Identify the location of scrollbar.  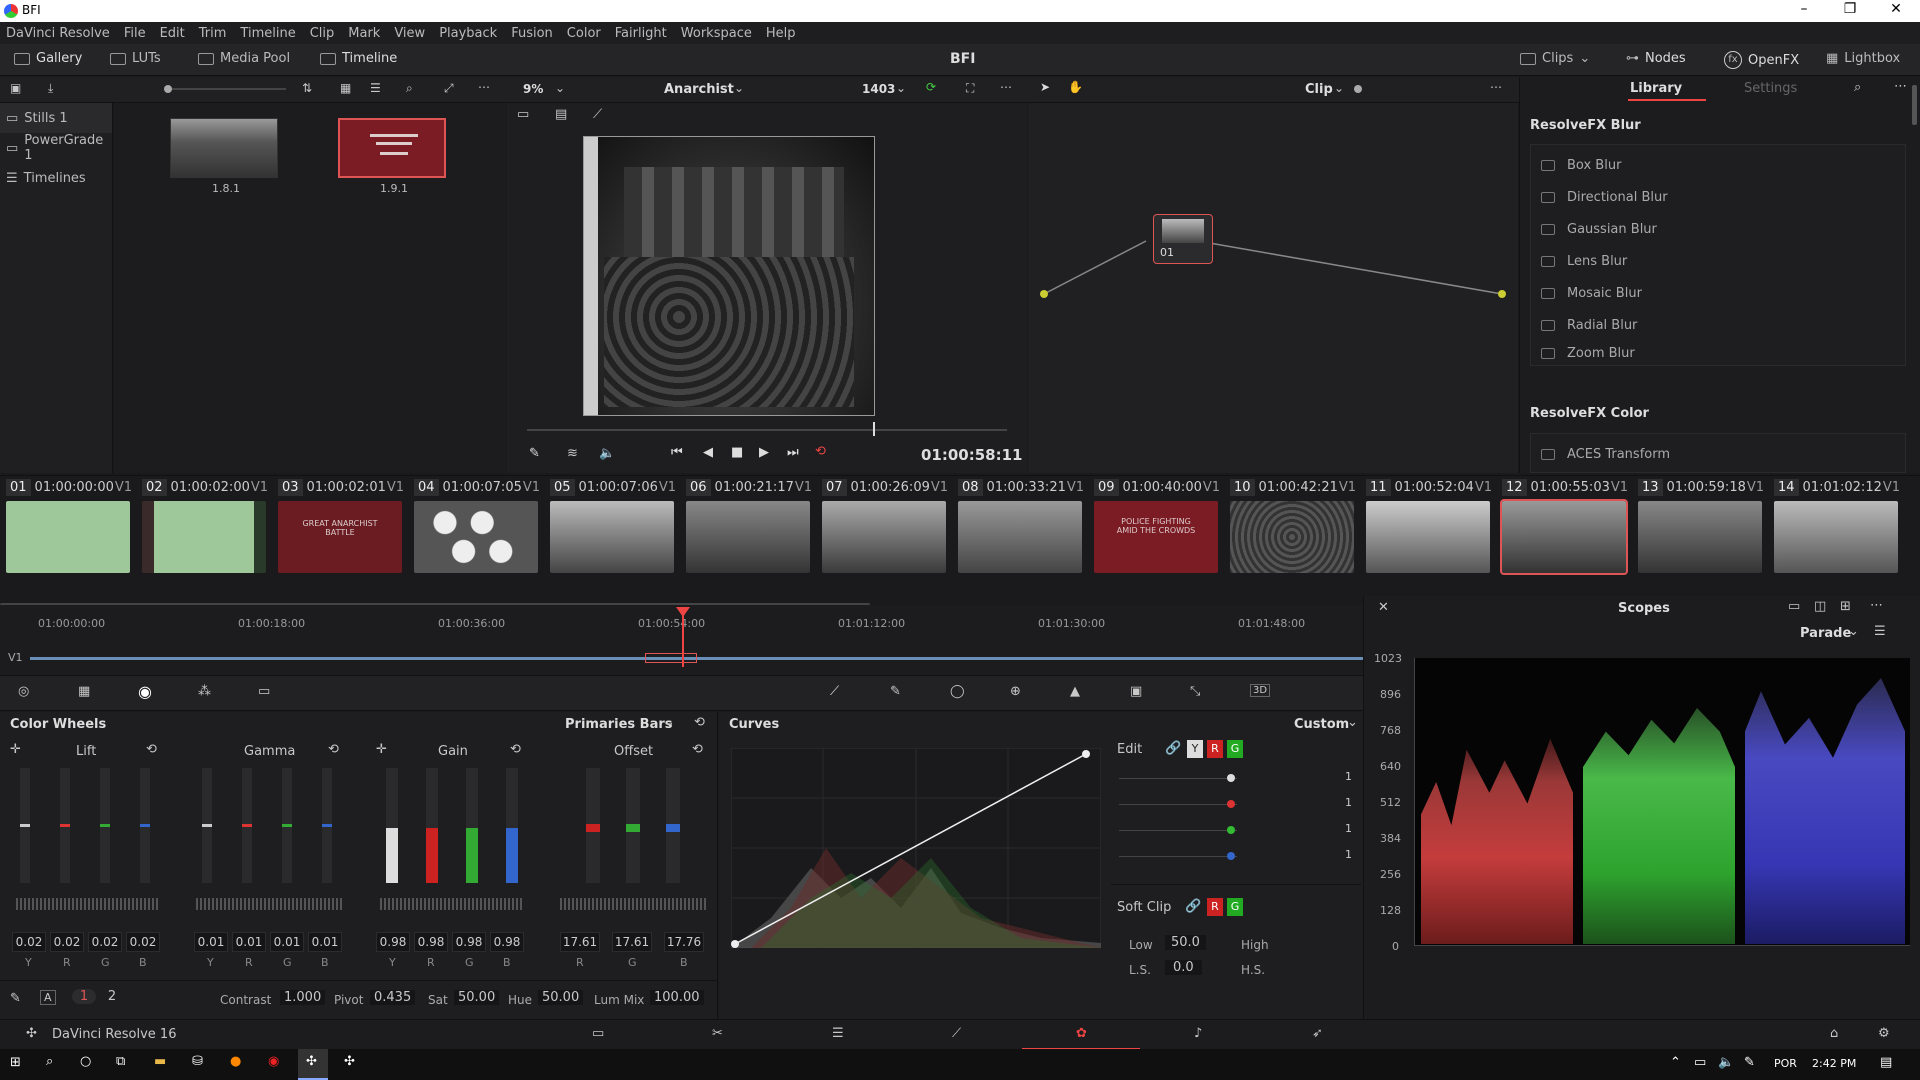
(1914, 105).